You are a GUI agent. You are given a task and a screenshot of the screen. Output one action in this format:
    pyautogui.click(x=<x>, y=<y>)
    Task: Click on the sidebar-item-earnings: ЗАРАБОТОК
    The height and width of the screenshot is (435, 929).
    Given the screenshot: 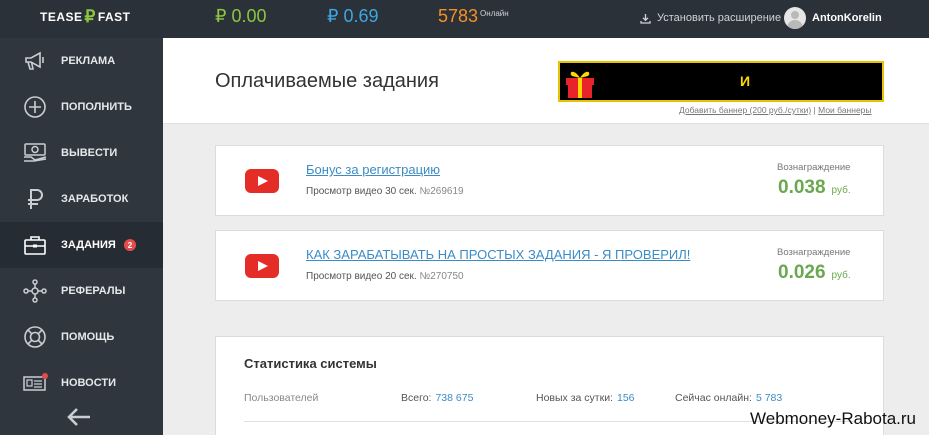 What is the action you would take?
    pyautogui.click(x=81, y=199)
    